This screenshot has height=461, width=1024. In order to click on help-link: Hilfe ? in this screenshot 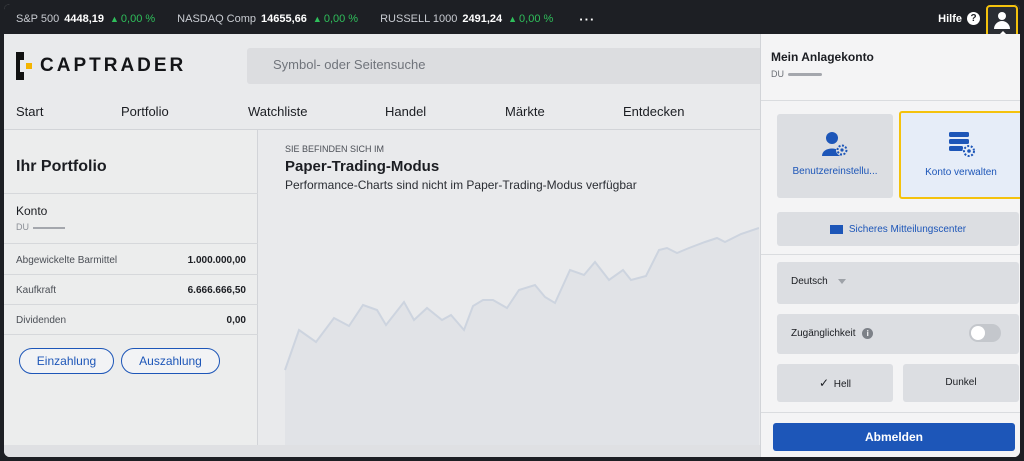, I will do `click(959, 18)`.